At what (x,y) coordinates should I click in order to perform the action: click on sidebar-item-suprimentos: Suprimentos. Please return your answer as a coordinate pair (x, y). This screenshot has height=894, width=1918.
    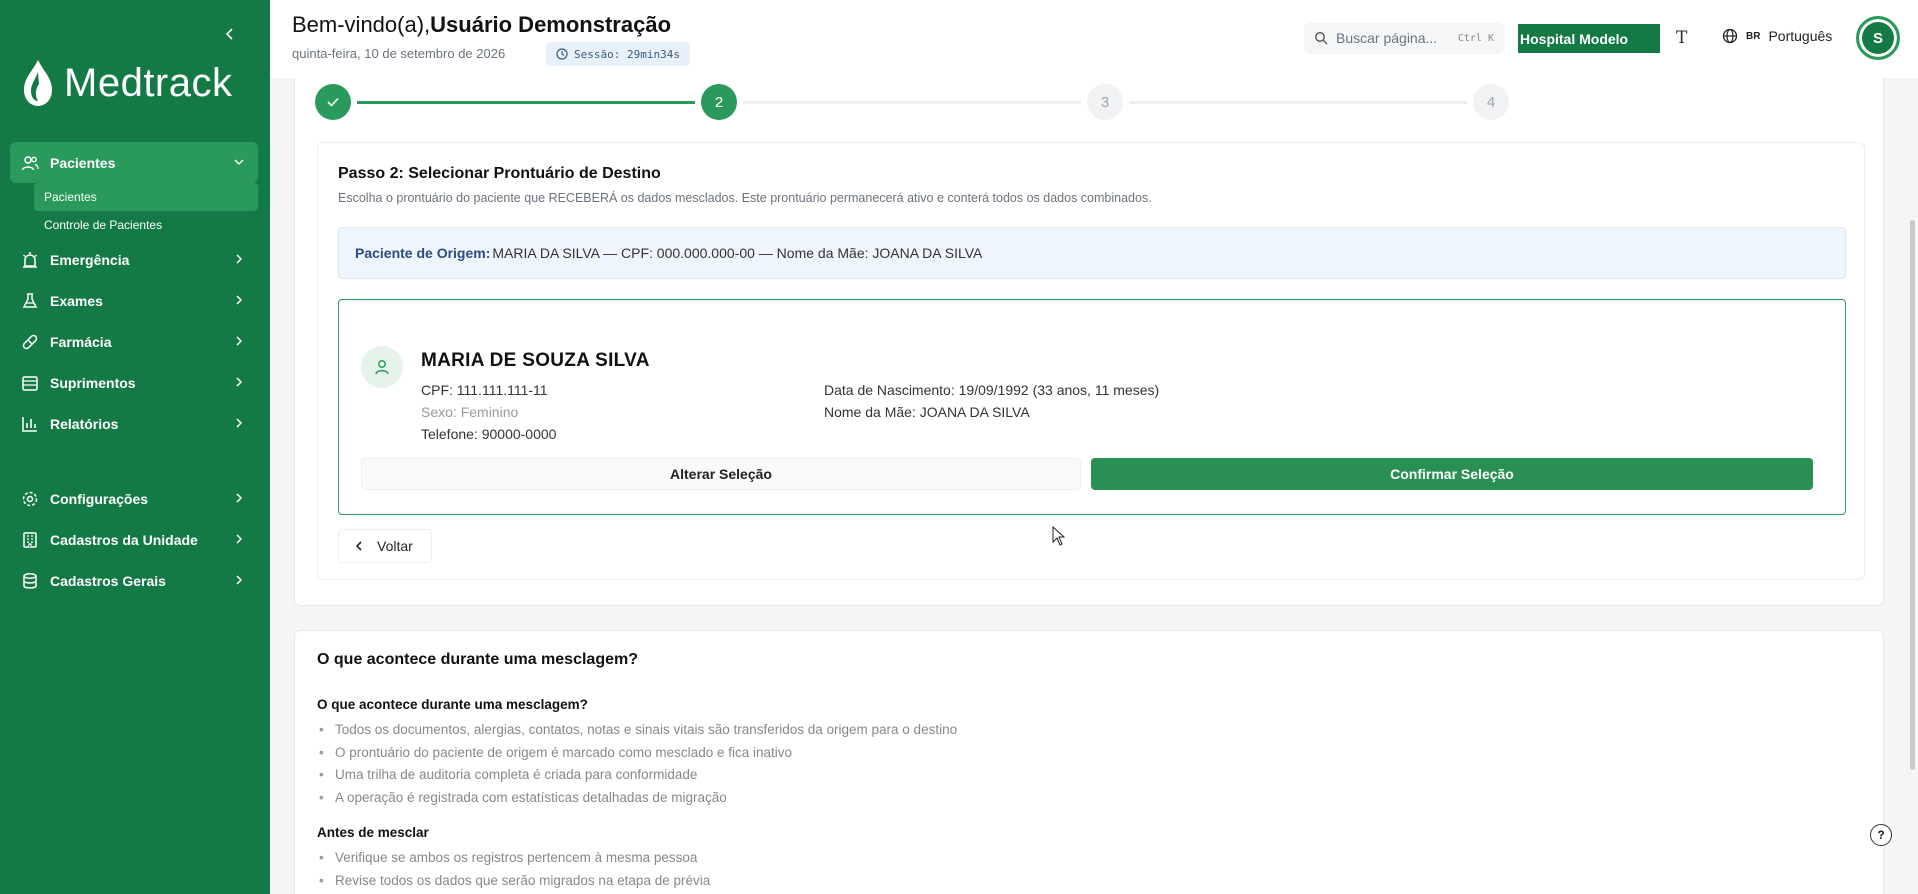
    Looking at the image, I should click on (134, 382).